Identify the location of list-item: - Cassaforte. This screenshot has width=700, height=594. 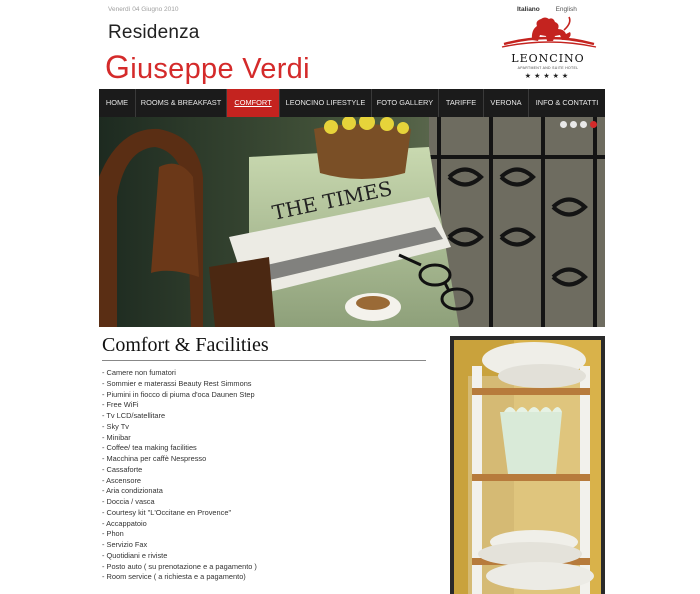
(122, 469).